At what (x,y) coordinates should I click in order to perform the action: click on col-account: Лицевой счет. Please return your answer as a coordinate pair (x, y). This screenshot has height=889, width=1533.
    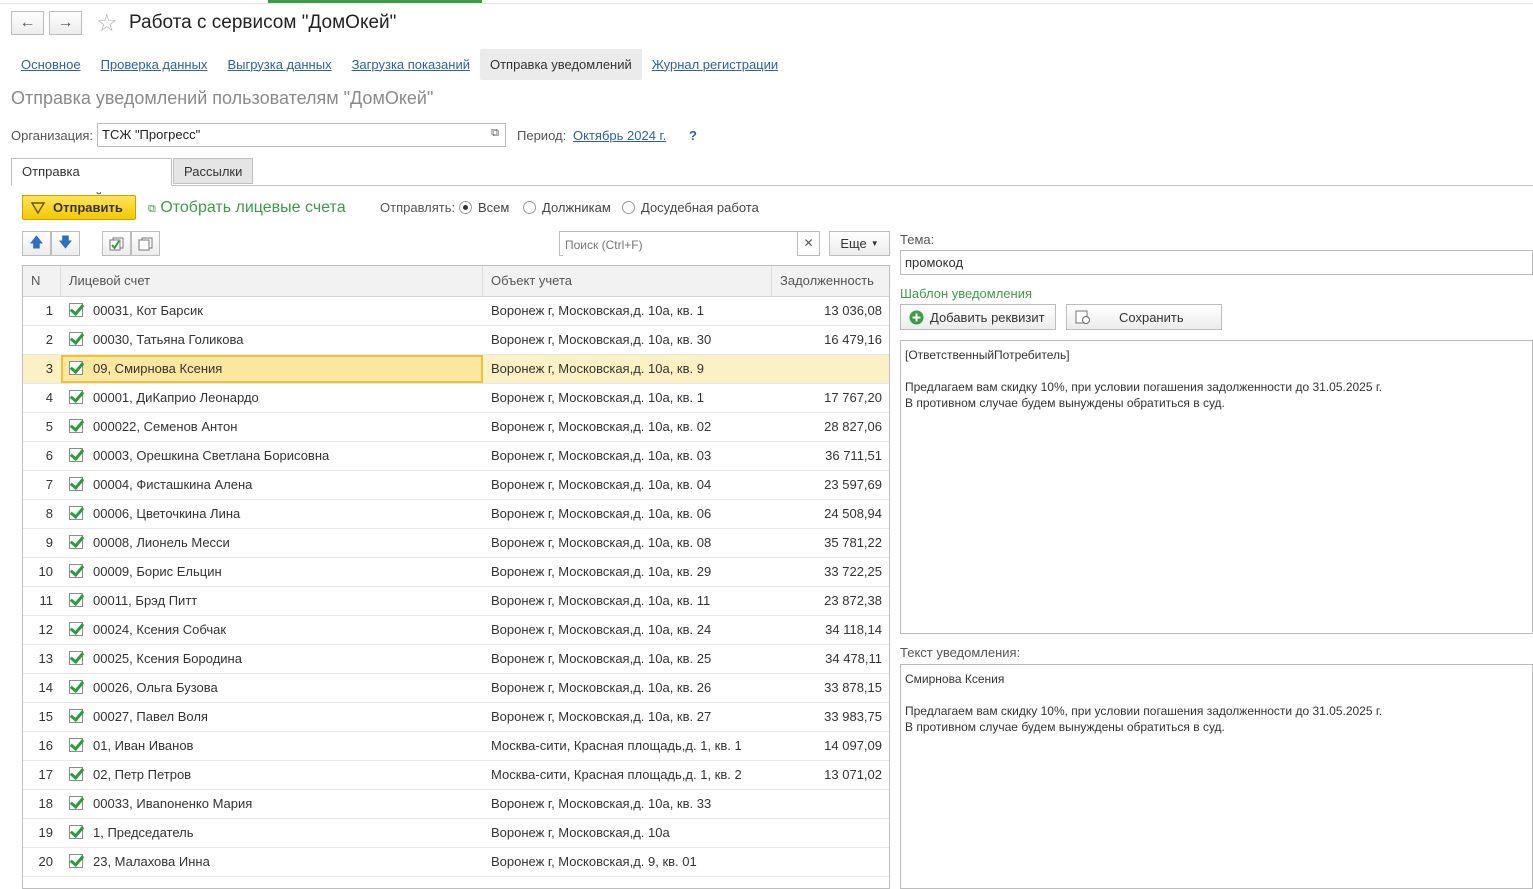
    Looking at the image, I should click on (272, 281).